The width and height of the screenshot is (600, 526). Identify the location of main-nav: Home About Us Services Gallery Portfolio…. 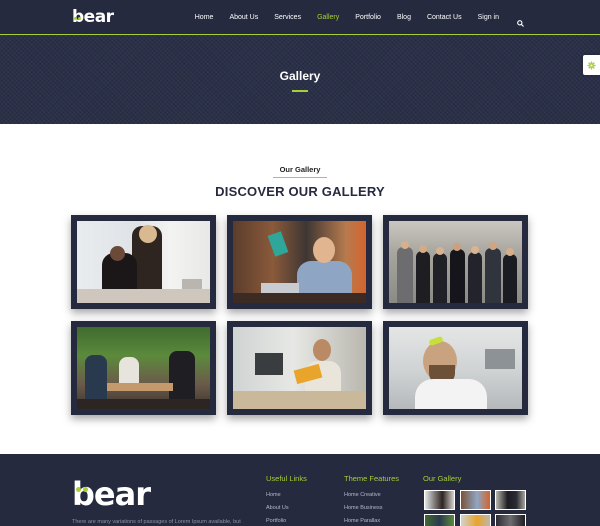
(351, 17).